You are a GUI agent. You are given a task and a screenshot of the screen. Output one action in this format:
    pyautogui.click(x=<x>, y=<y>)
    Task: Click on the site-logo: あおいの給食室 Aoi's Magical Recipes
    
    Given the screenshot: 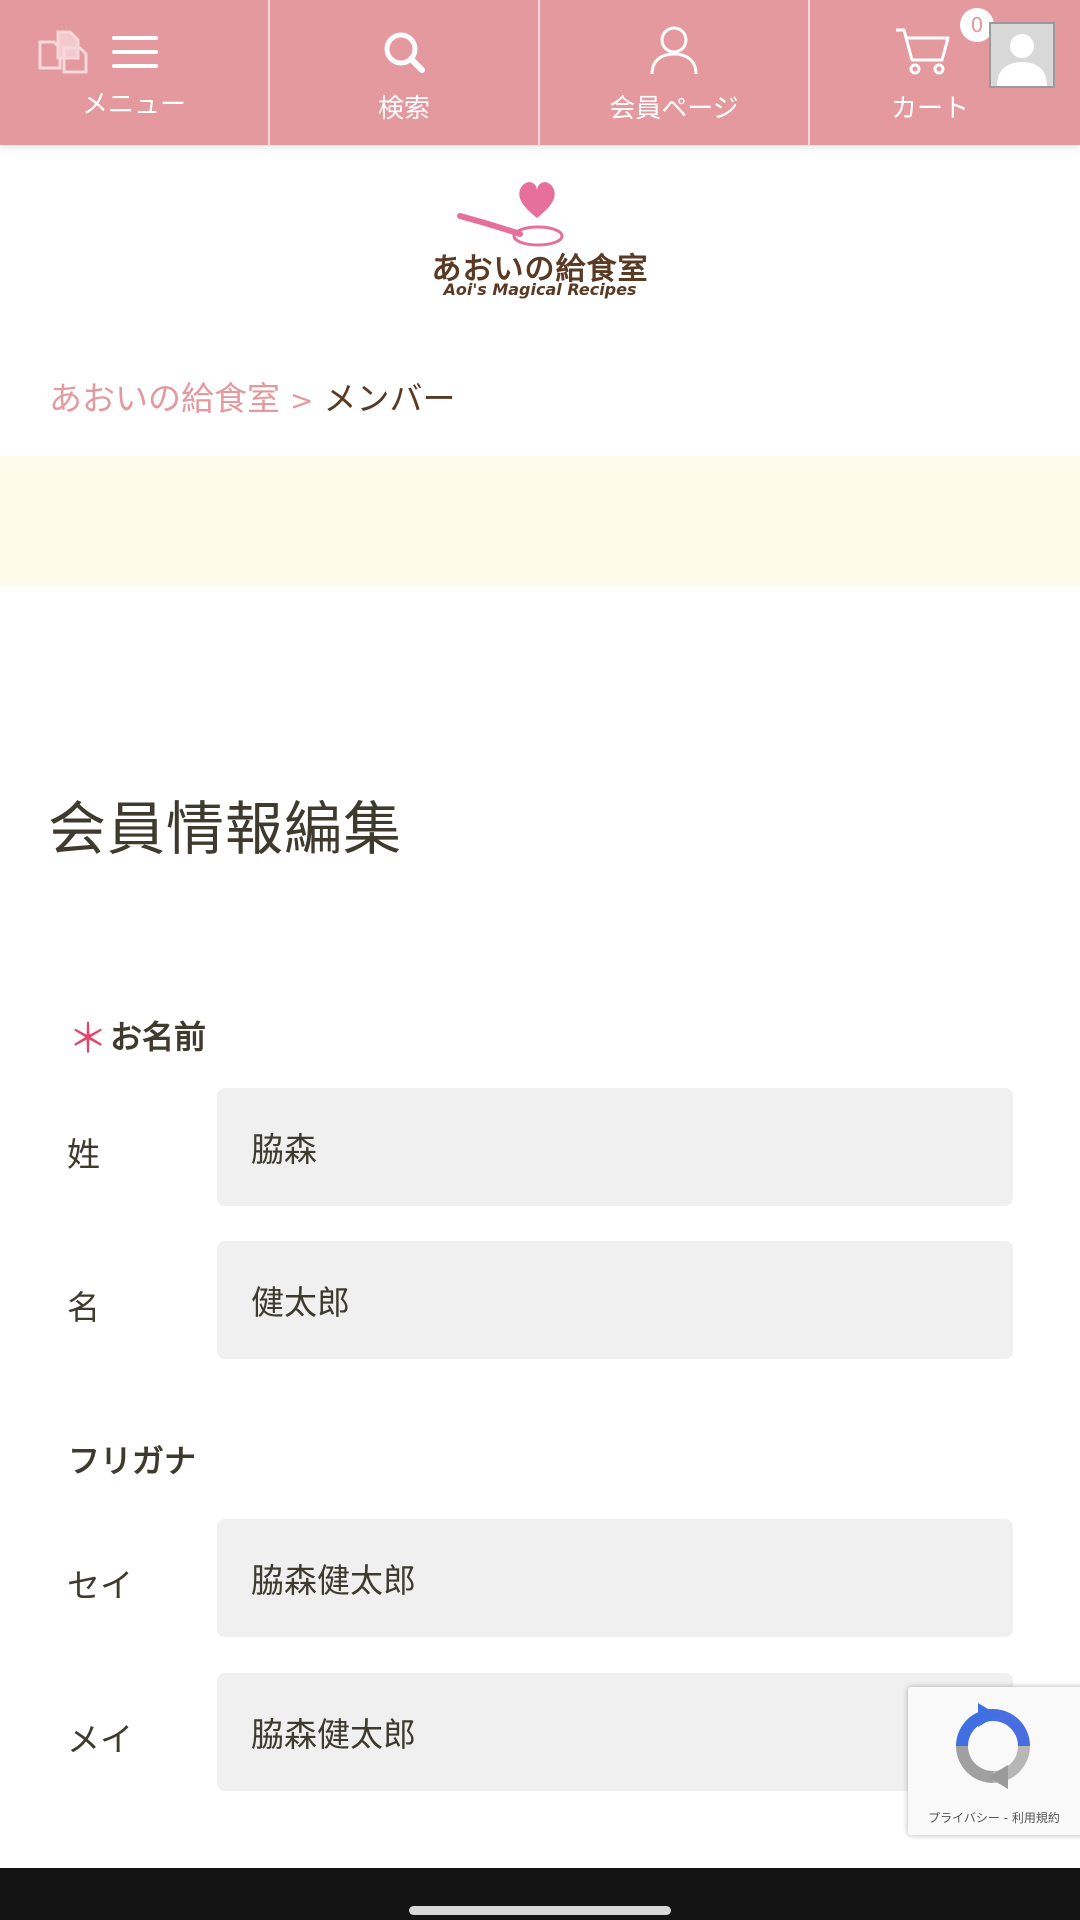 What is the action you would take?
    pyautogui.click(x=540, y=239)
    